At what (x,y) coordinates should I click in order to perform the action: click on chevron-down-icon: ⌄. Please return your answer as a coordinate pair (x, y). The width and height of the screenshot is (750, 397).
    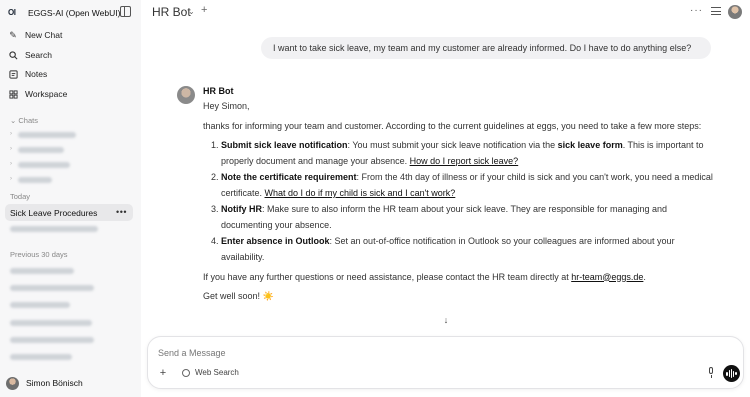
    Looking at the image, I should click on (191, 11).